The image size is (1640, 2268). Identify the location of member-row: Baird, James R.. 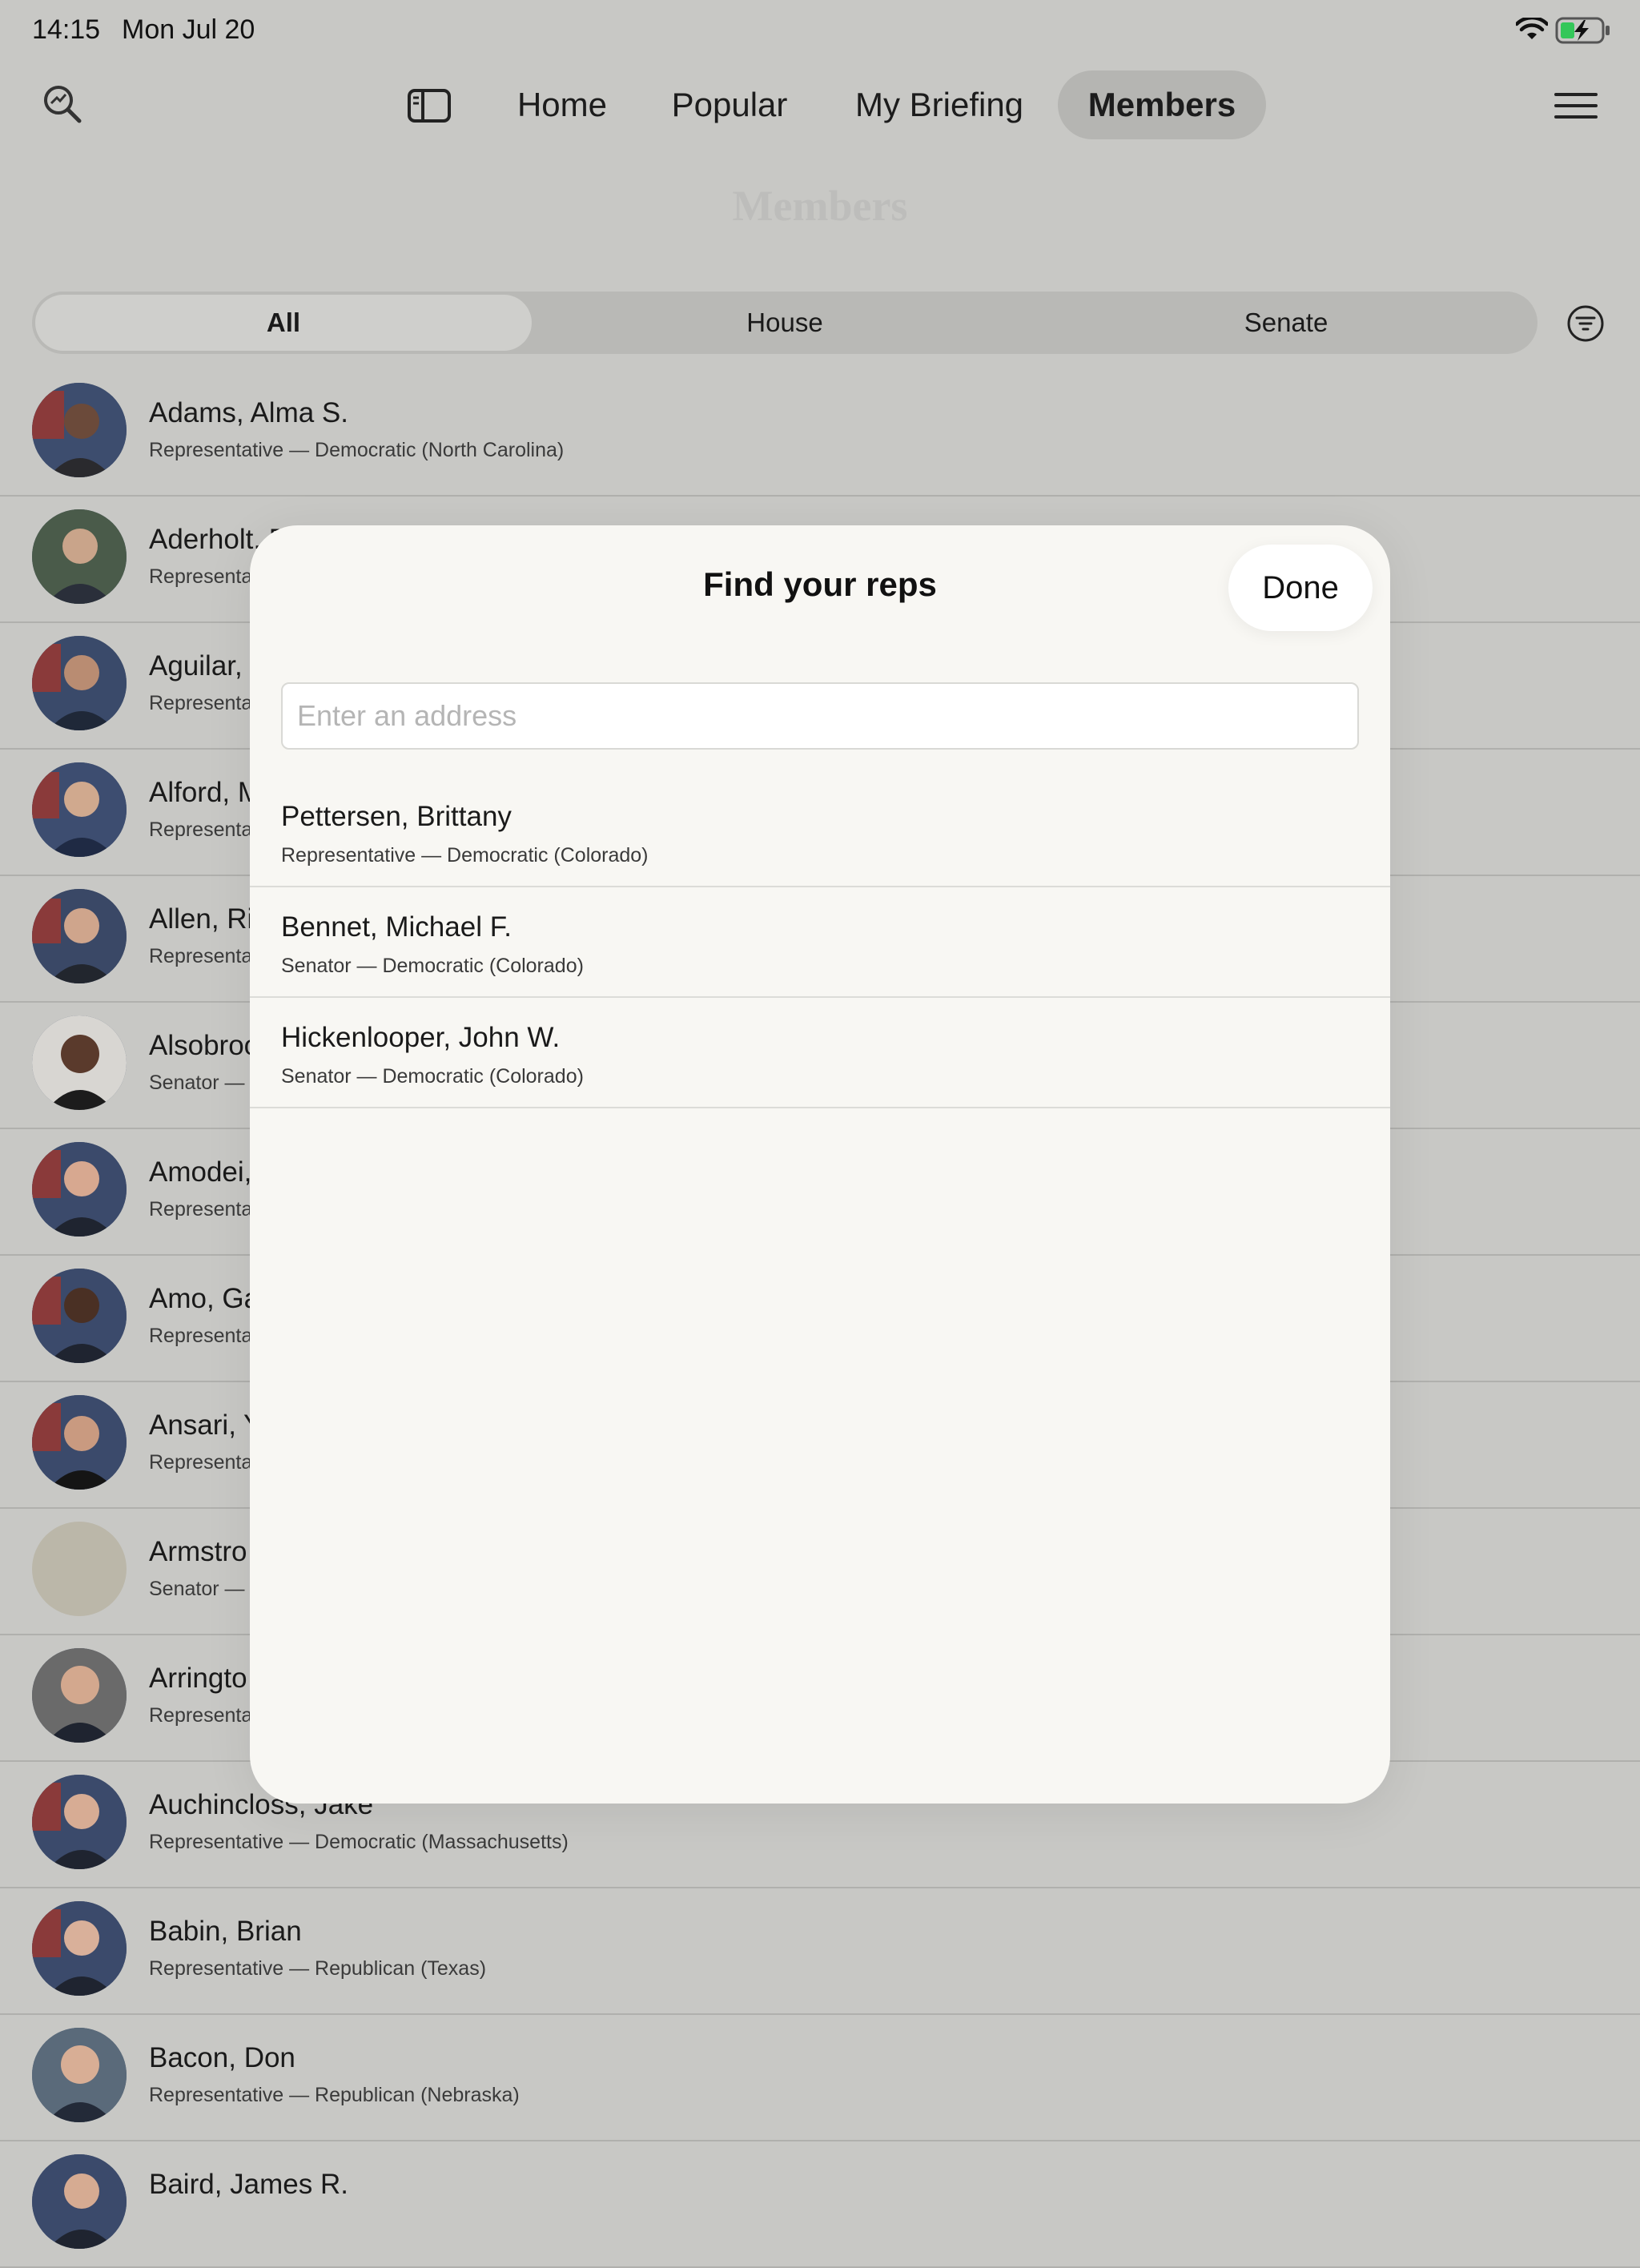
(820, 2204).